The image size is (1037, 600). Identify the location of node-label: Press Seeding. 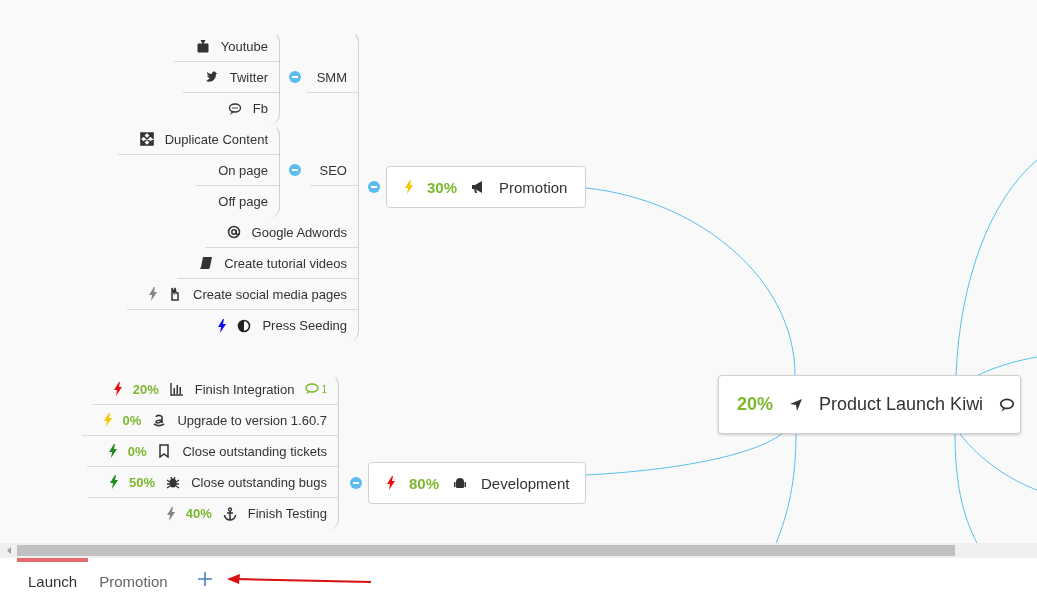
(304, 325).